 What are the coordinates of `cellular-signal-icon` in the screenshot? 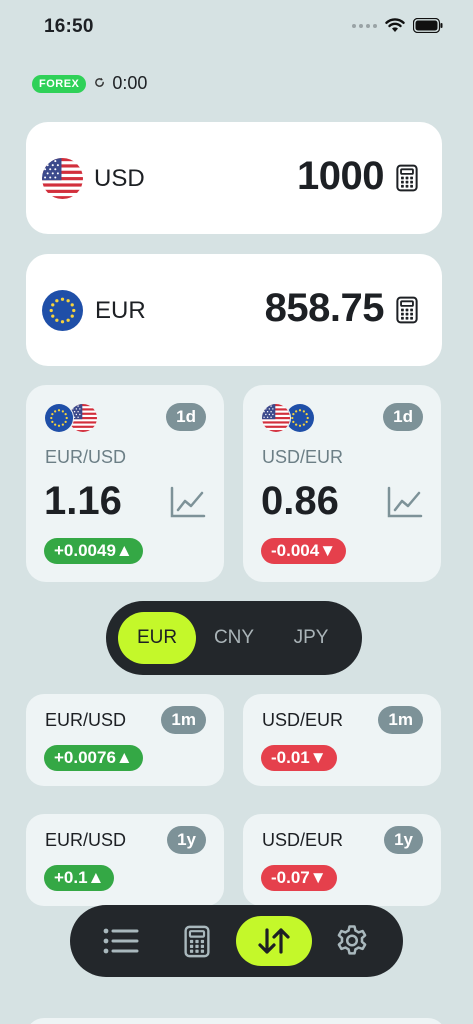 It's located at (364, 25).